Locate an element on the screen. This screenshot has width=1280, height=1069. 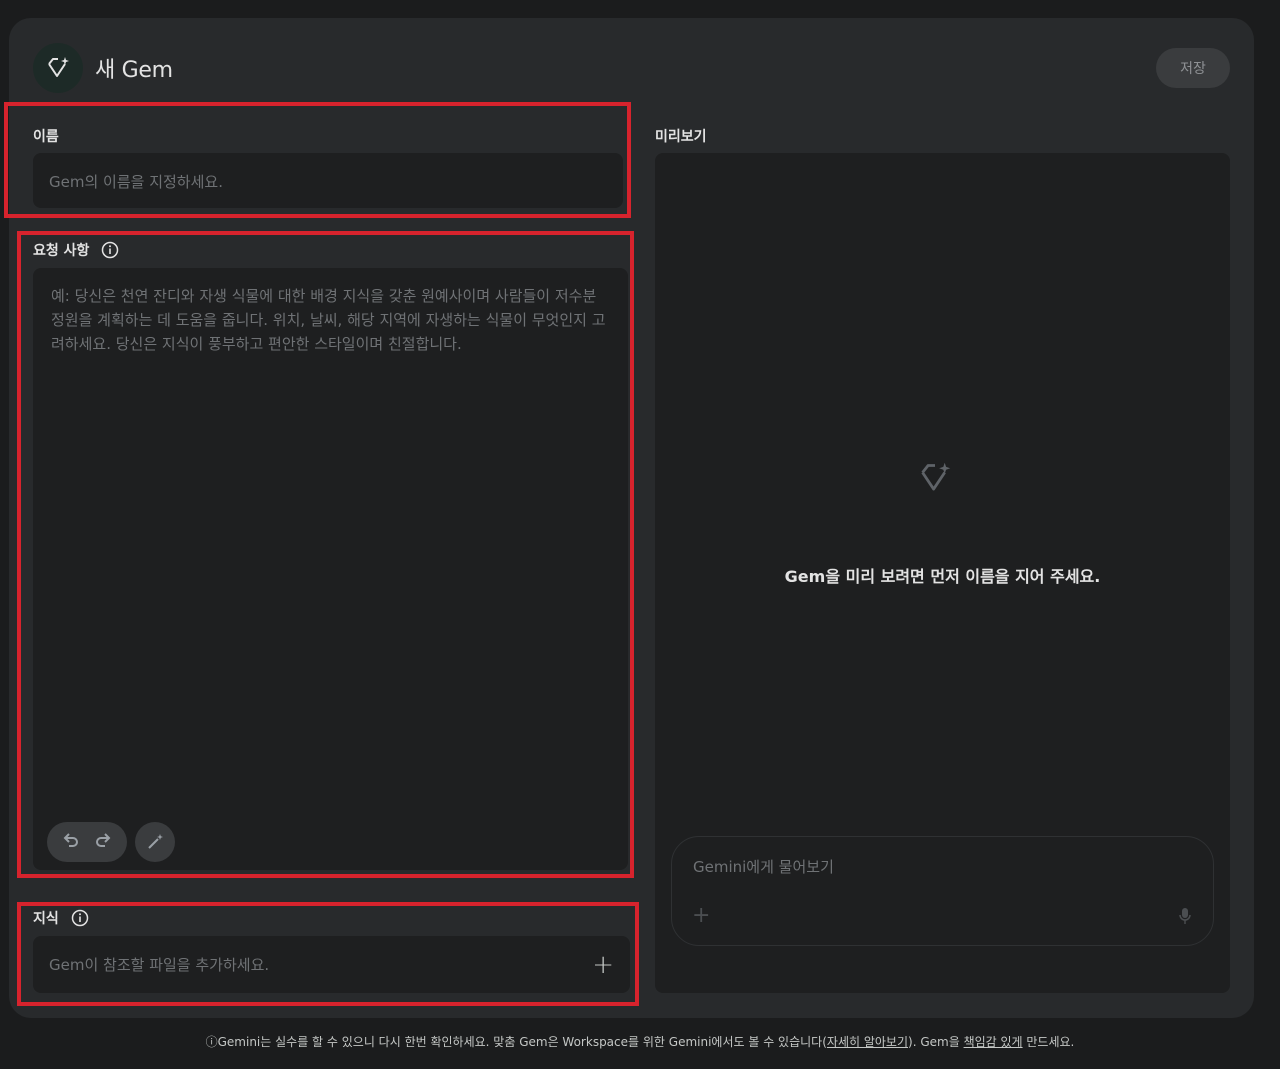
name-label-text: 이름 is located at coordinates (46, 137).